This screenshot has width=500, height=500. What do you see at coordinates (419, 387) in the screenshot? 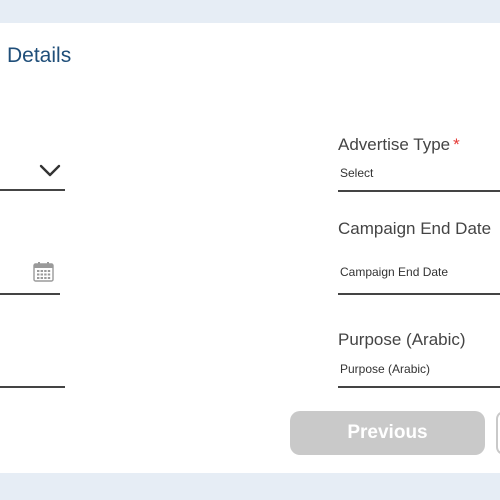
I see `purpose-arabic-underline` at bounding box center [419, 387].